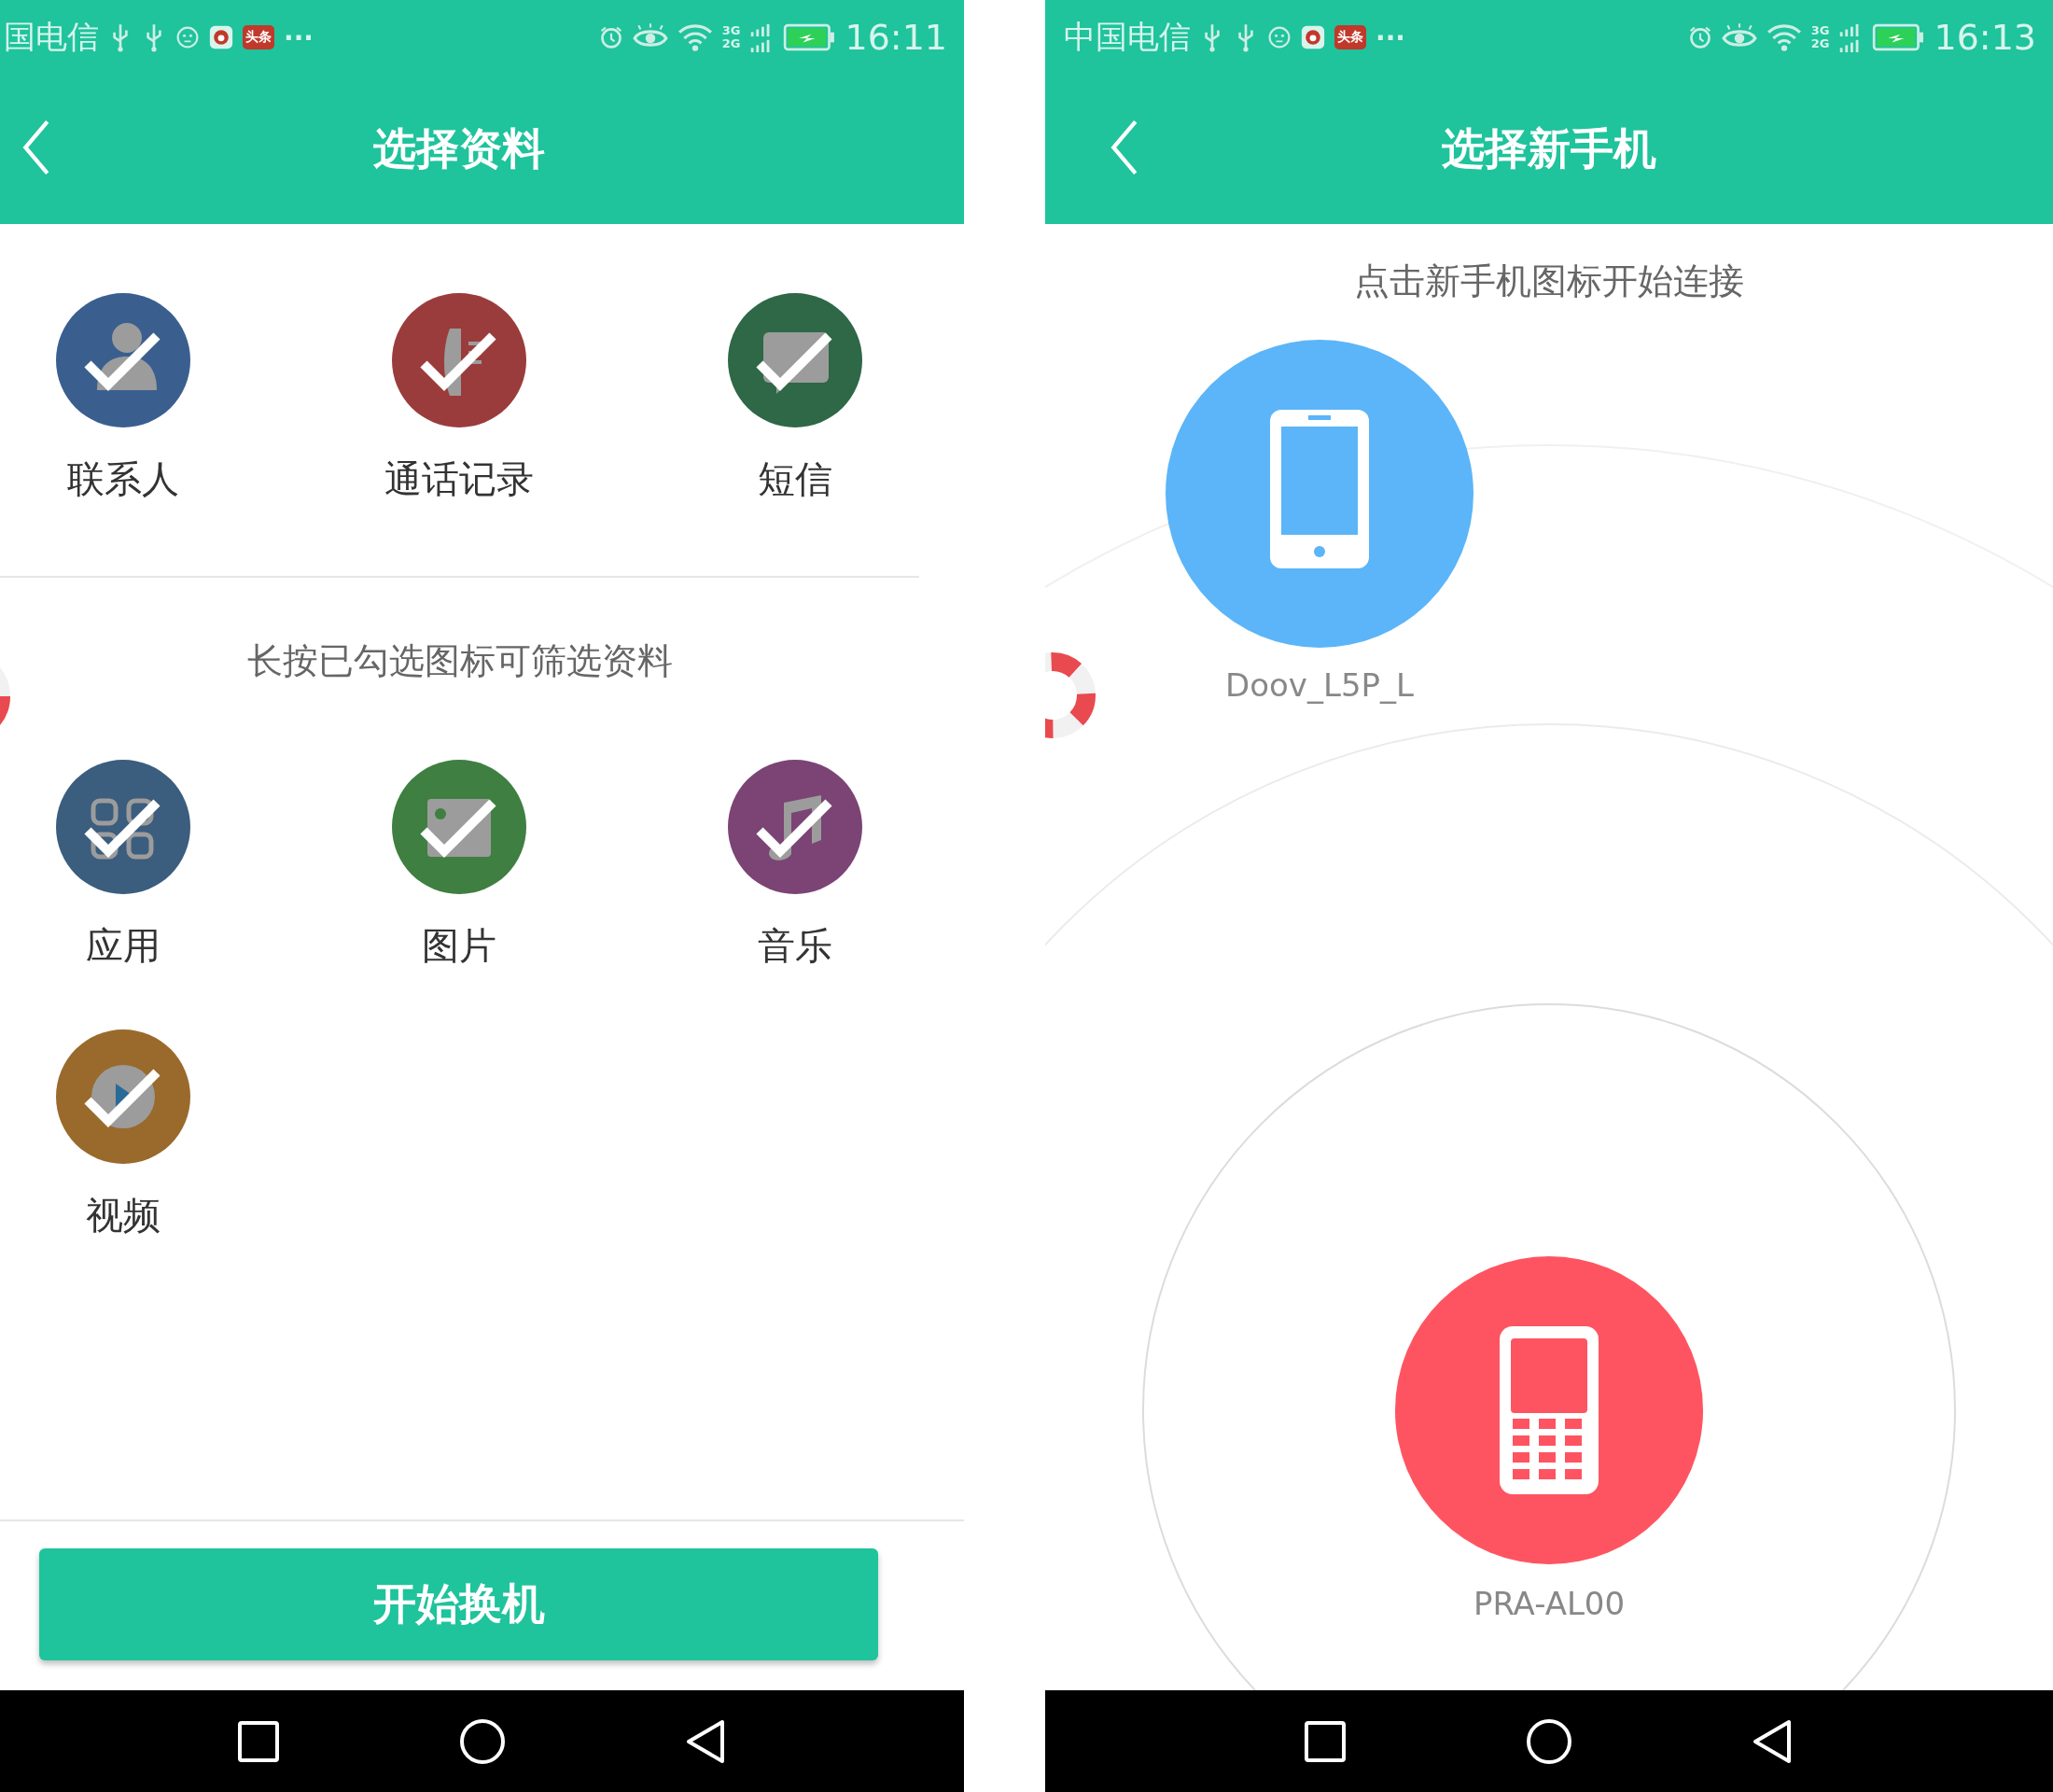 The width and height of the screenshot is (2053, 1792). What do you see at coordinates (795, 399) in the screenshot?
I see `data-type-item: 短信` at bounding box center [795, 399].